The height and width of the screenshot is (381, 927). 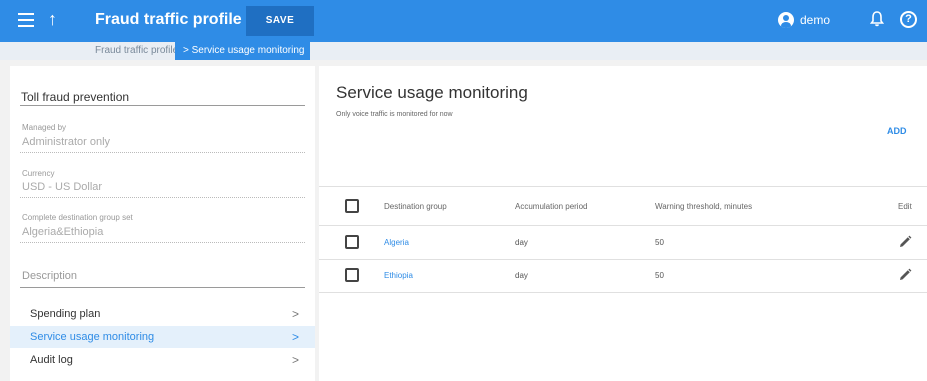 I want to click on help-icon: ?, so click(x=908, y=19).